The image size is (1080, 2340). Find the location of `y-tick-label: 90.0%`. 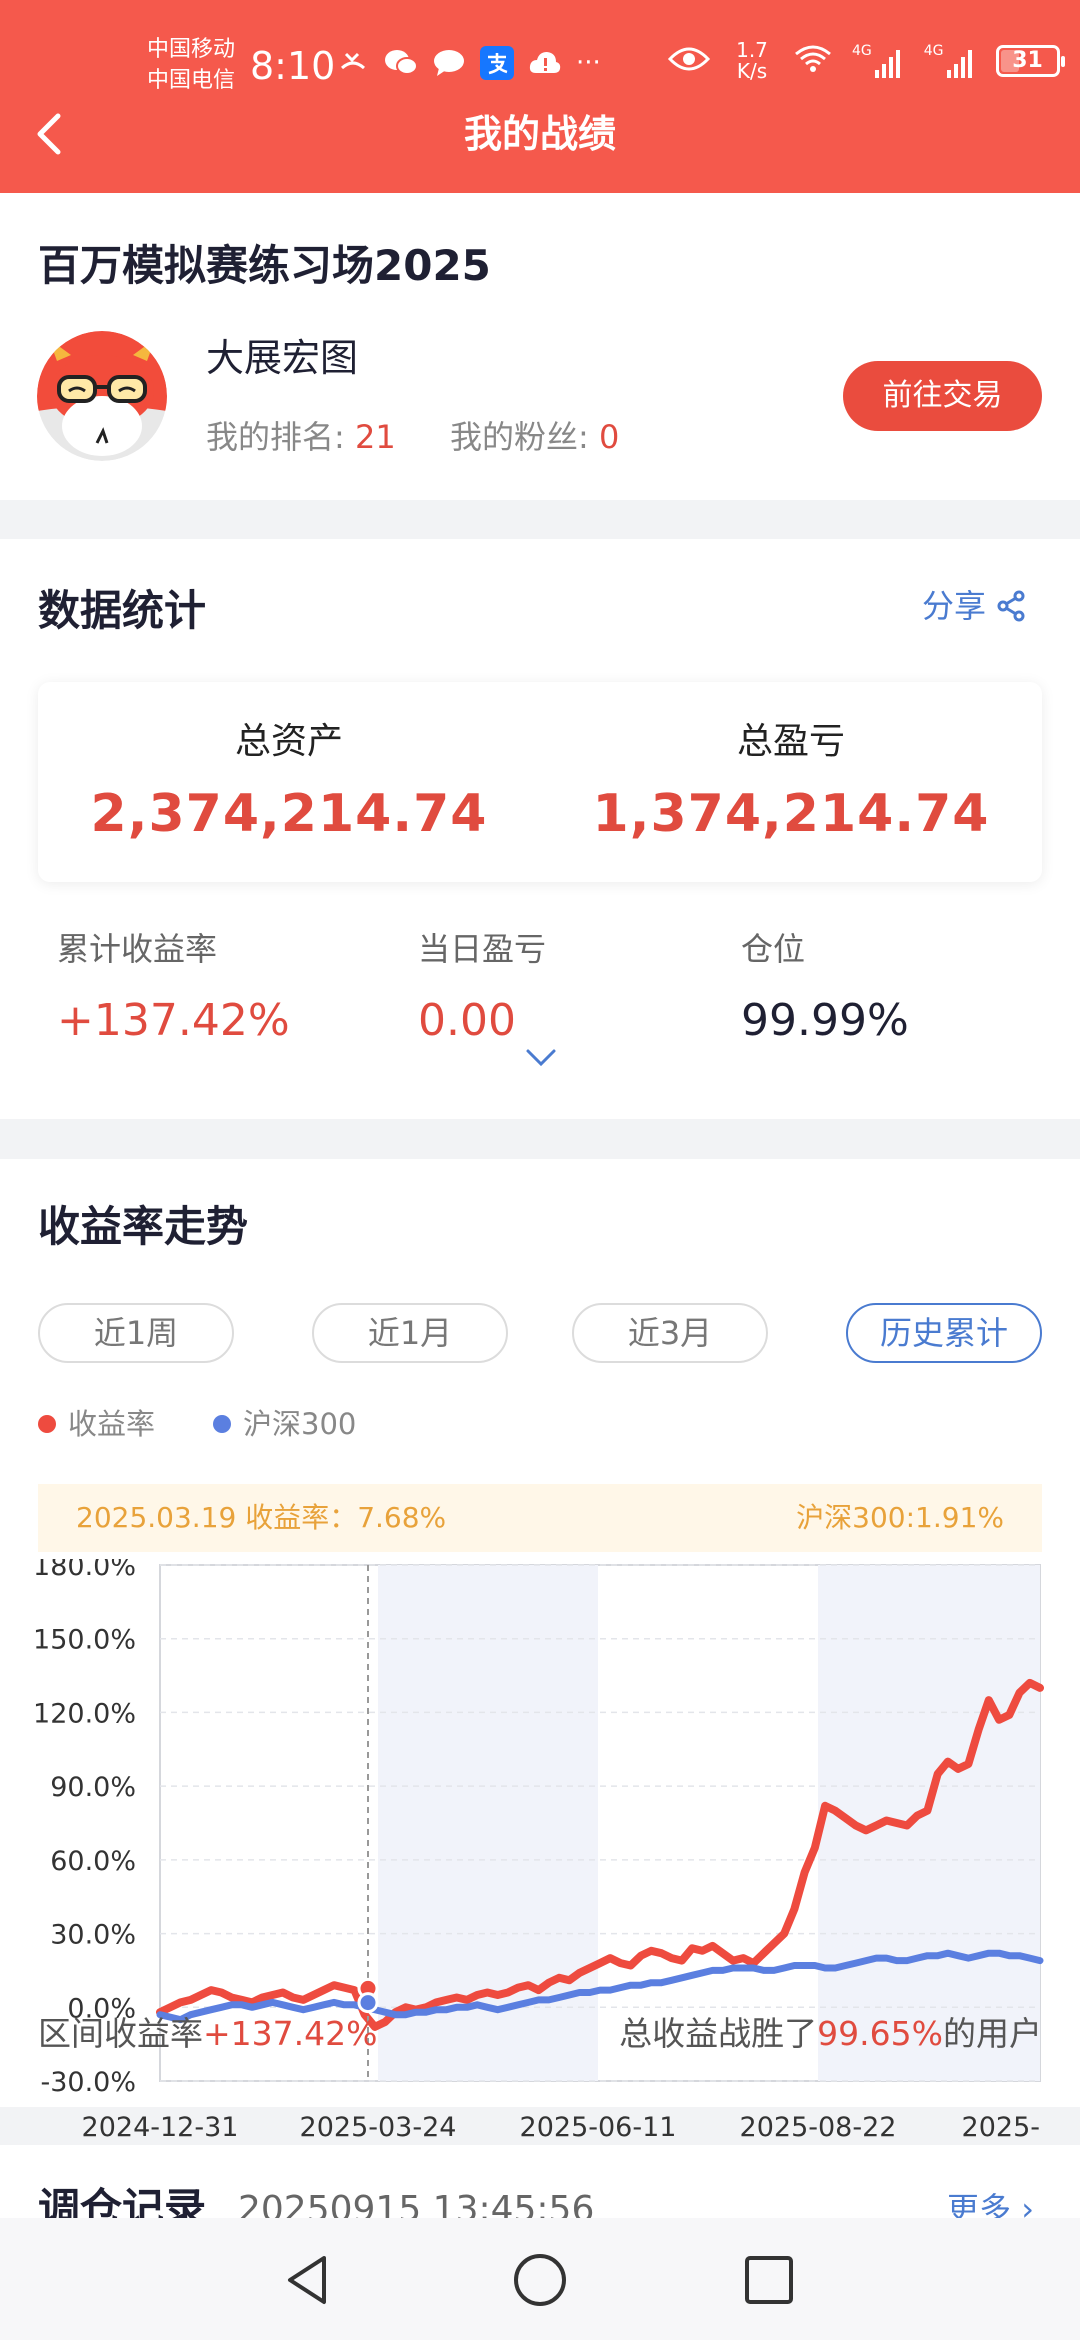

y-tick-label: 90.0% is located at coordinates (93, 1787).